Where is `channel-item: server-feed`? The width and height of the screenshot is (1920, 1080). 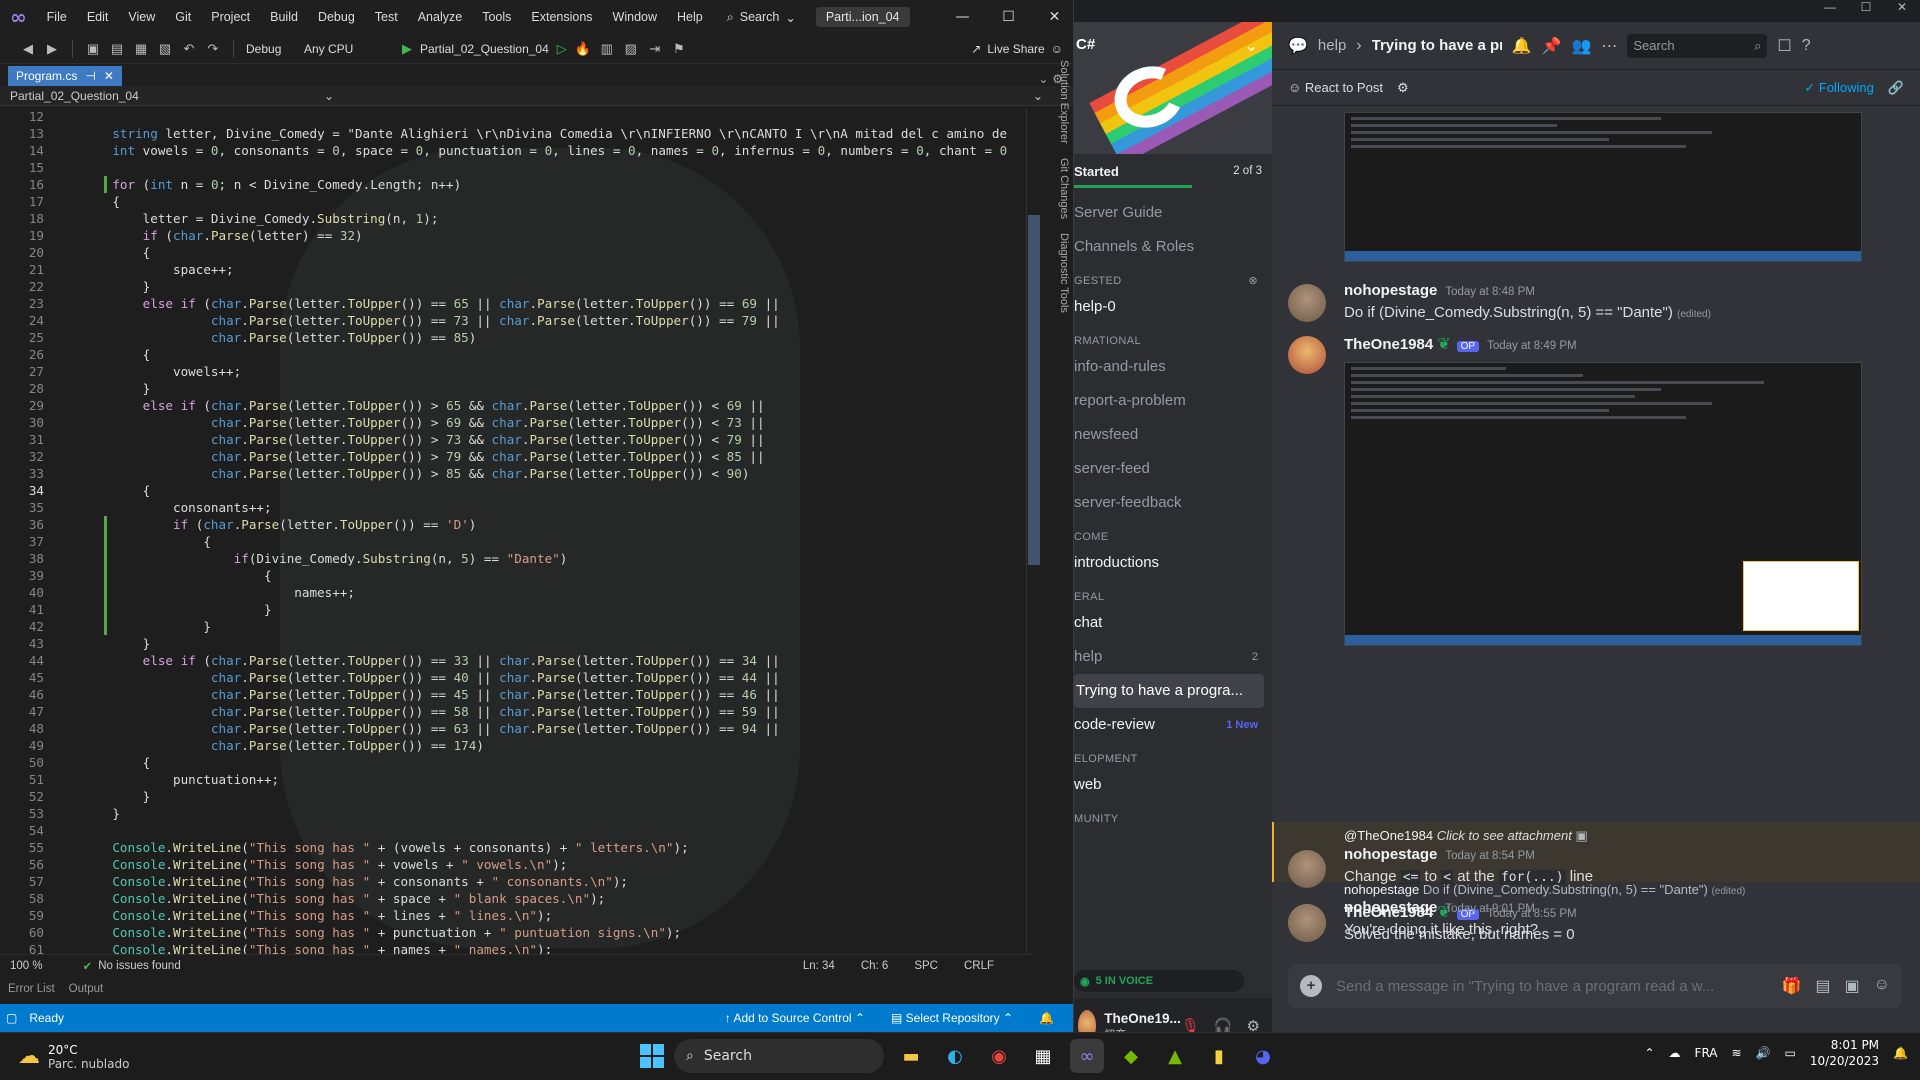 channel-item: server-feed is located at coordinates (1173, 469).